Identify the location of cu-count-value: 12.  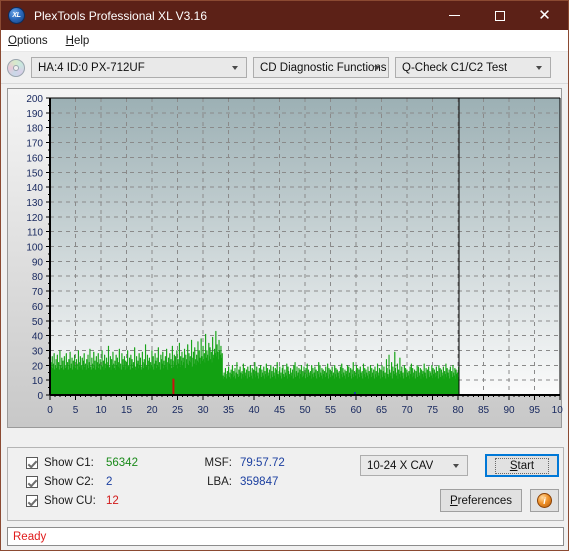
(112, 501).